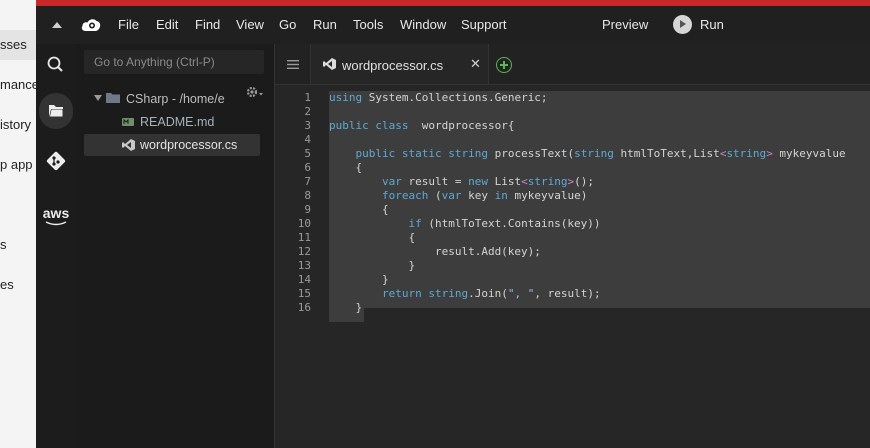 The height and width of the screenshot is (448, 870). Describe the element at coordinates (91, 25) in the screenshot. I see `cloud9-logo-icon` at that location.